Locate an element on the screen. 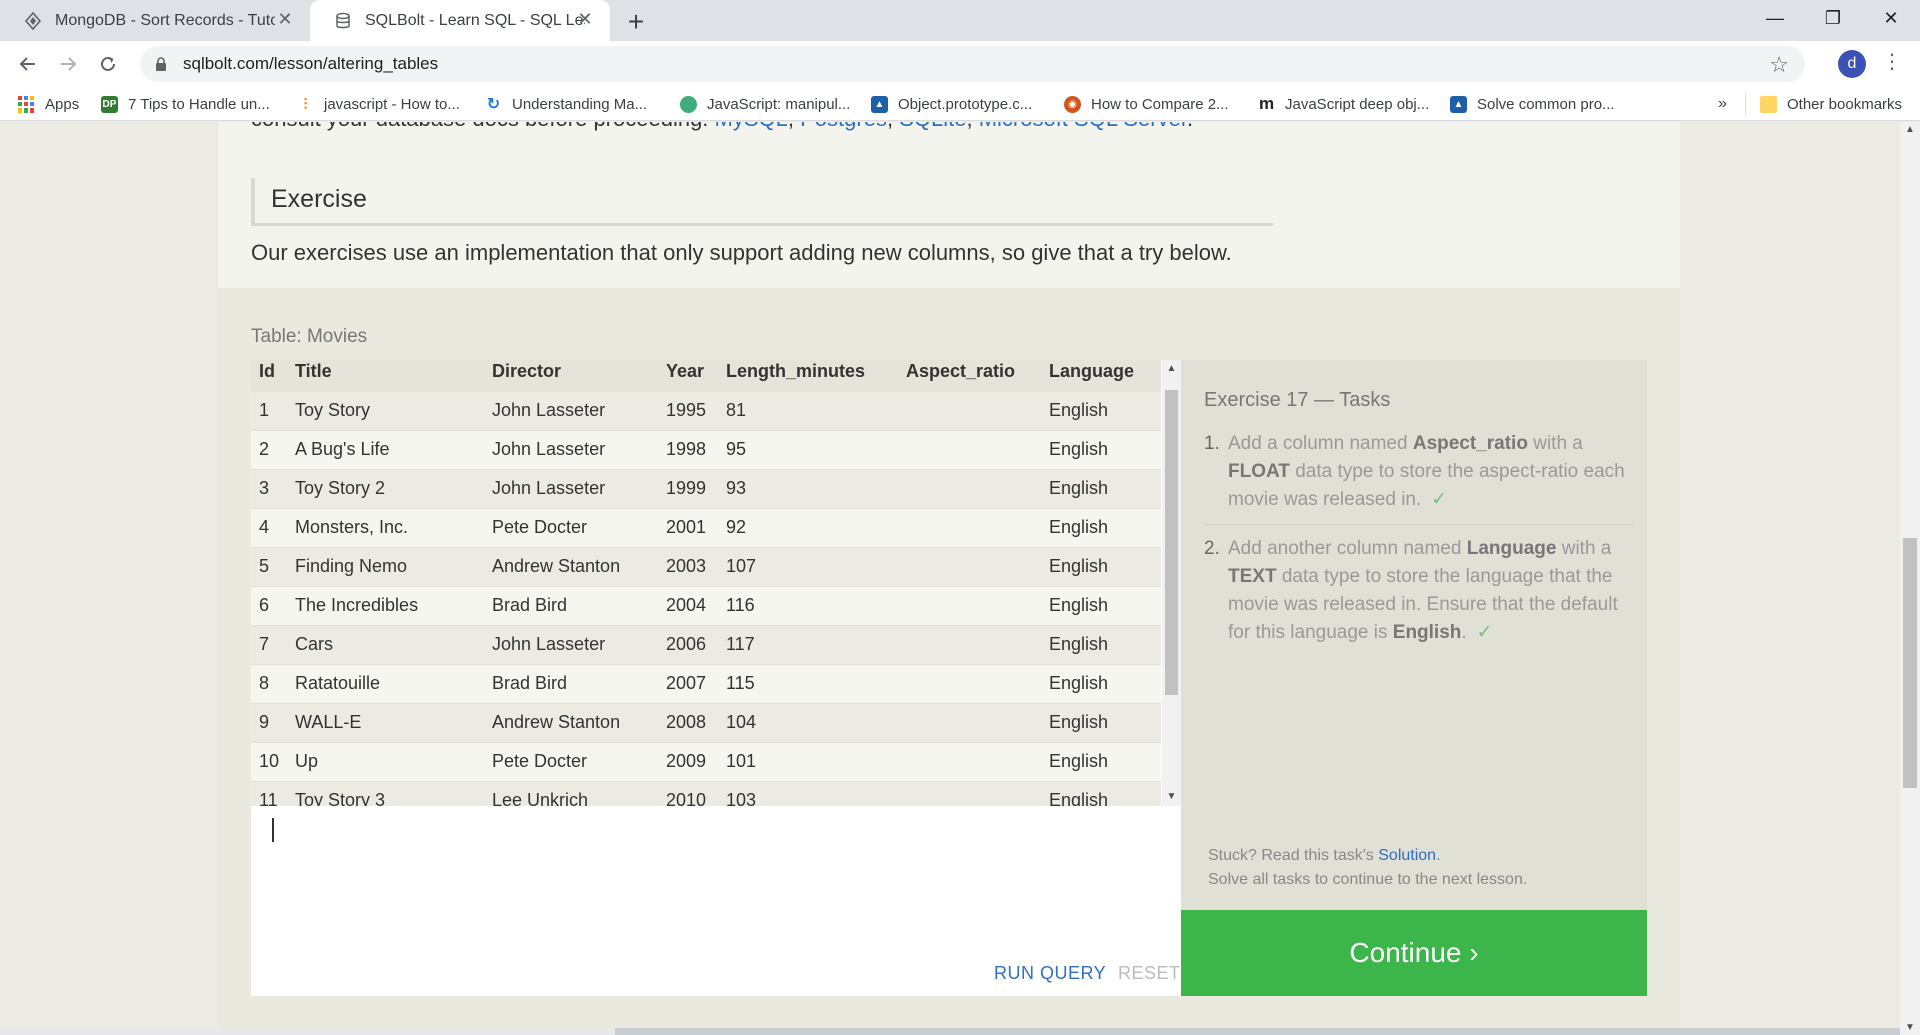 The height and width of the screenshot is (1035, 1920). table-scrollbar: ▲ ▼ is located at coordinates (1171, 583).